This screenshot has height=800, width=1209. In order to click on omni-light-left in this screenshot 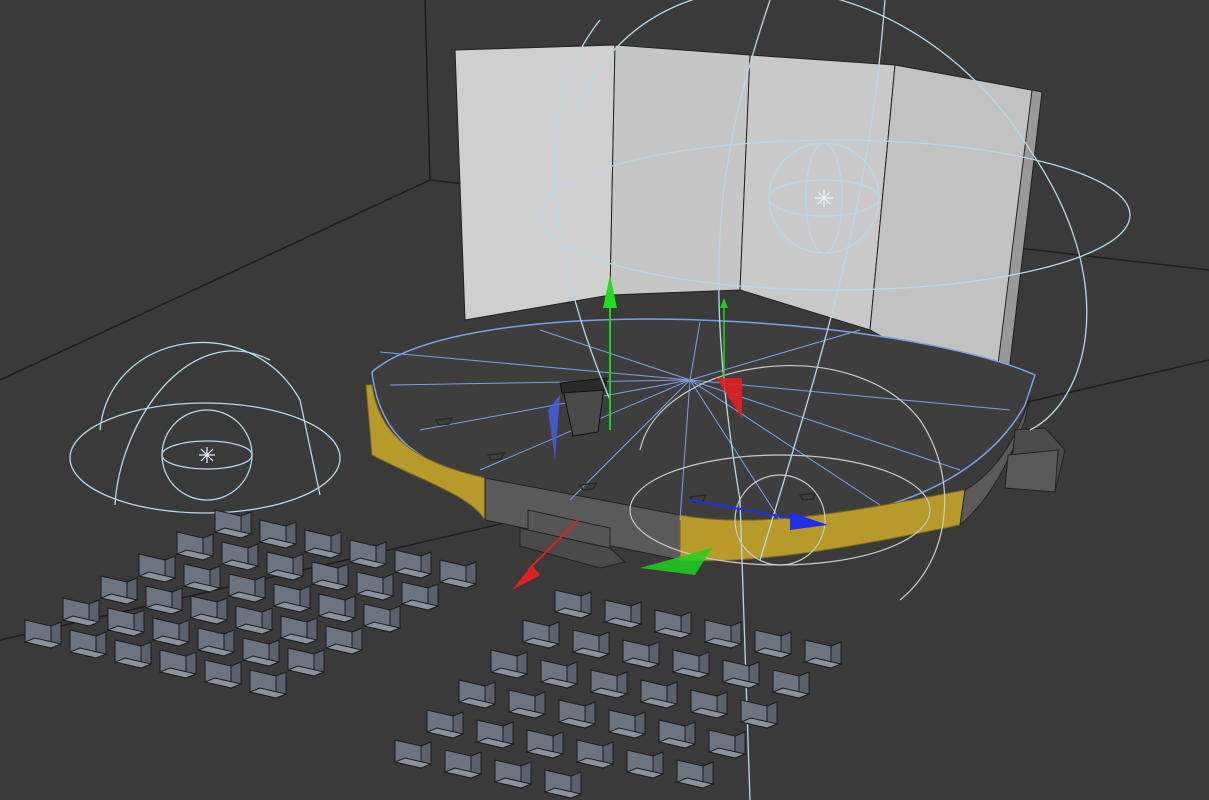, I will do `click(205, 427)`.